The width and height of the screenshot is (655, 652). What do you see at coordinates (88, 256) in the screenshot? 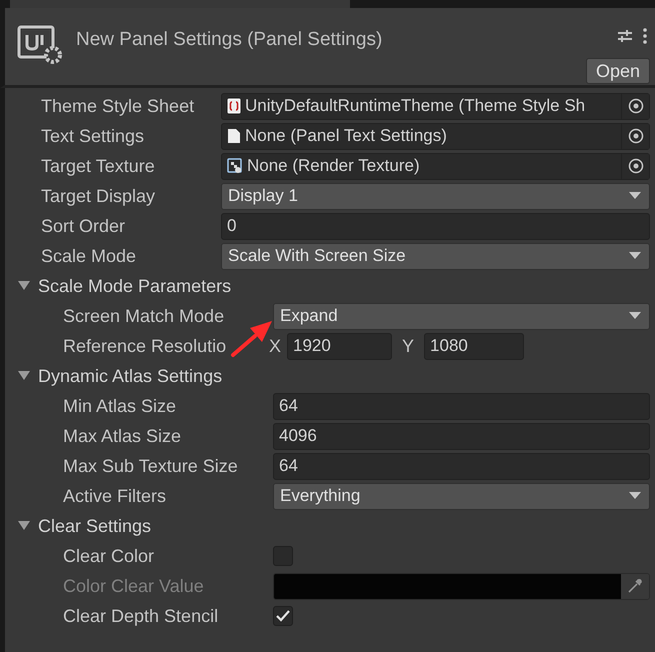
I see `field-label: Scale Mode` at bounding box center [88, 256].